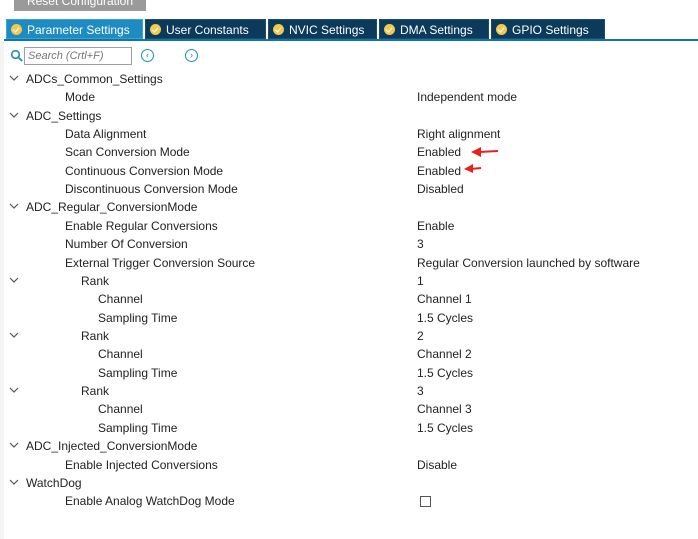  I want to click on search-previous-icon: ‹, so click(147, 55).